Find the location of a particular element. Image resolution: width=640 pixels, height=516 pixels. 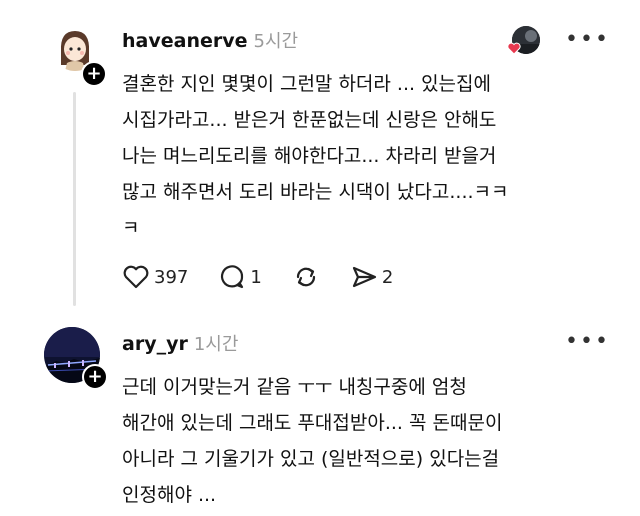

username: ary_yr 1시간 is located at coordinates (180, 343).